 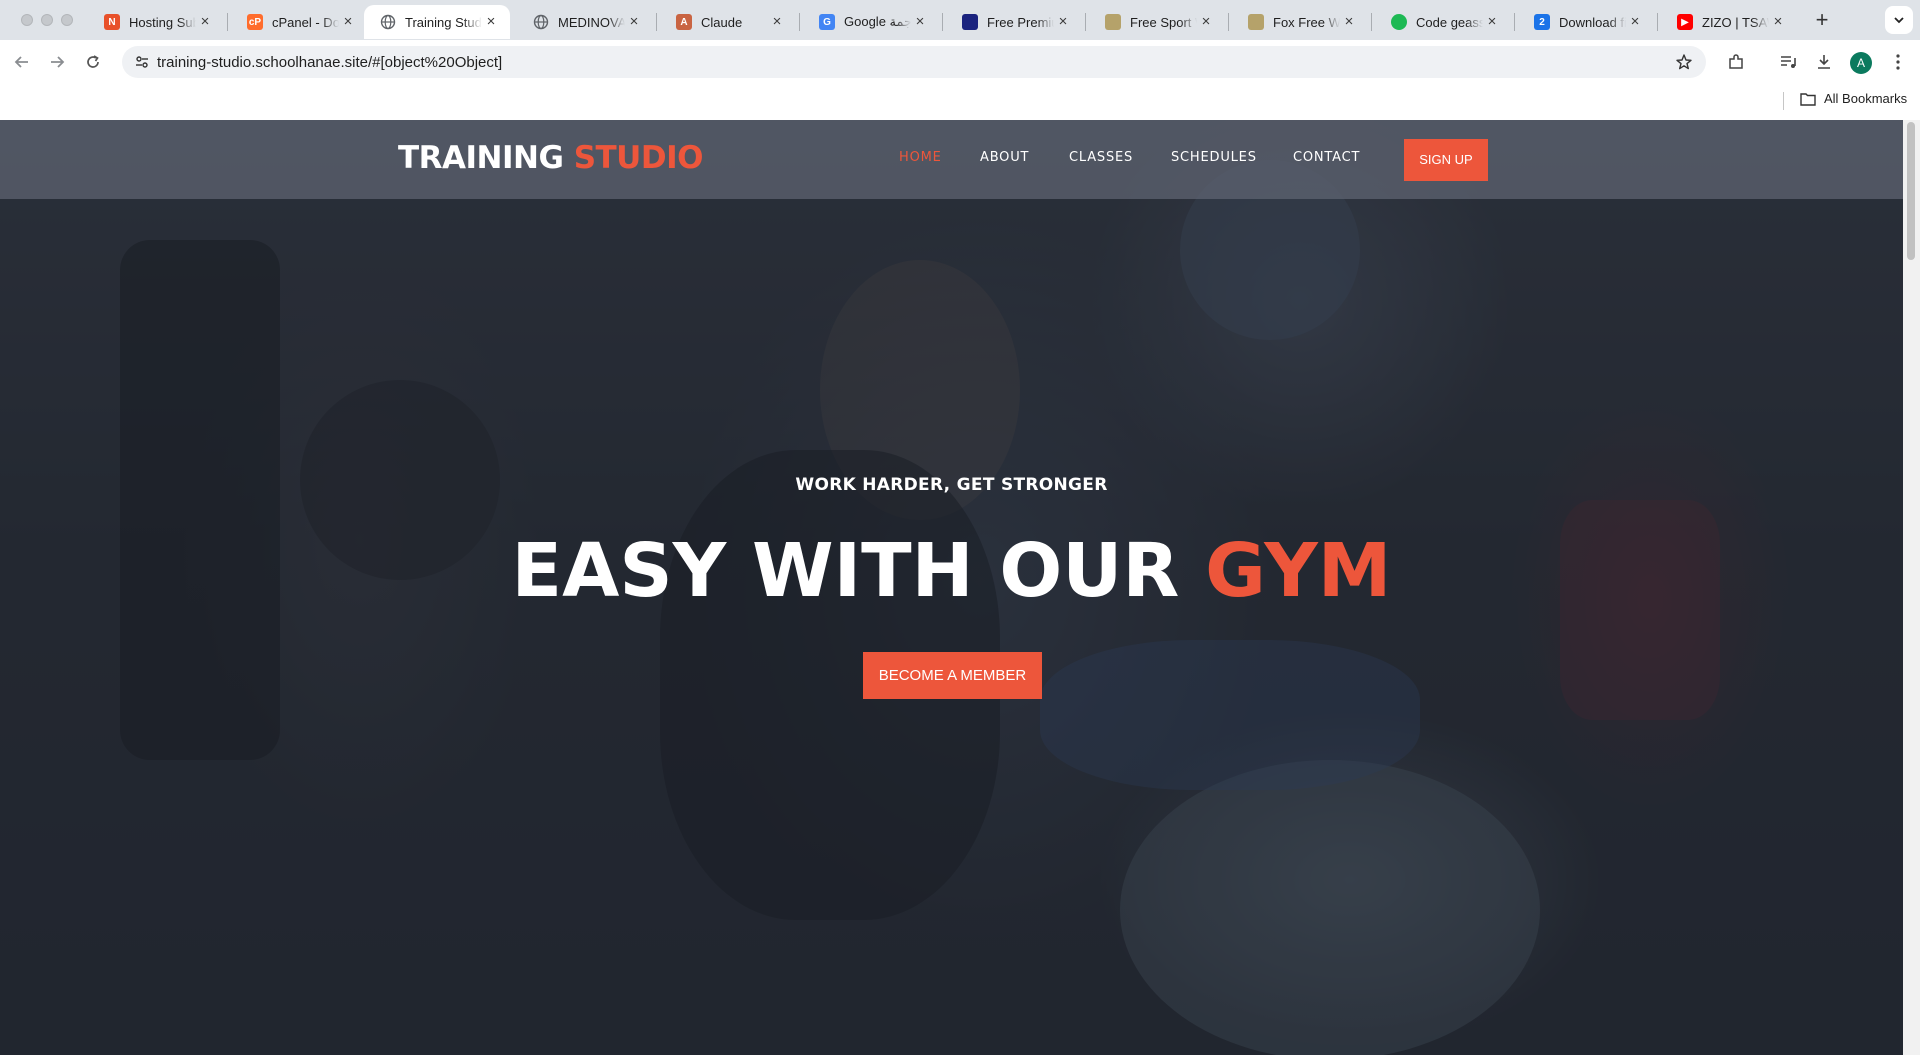 I want to click on extensions-icon, so click(x=1736, y=62).